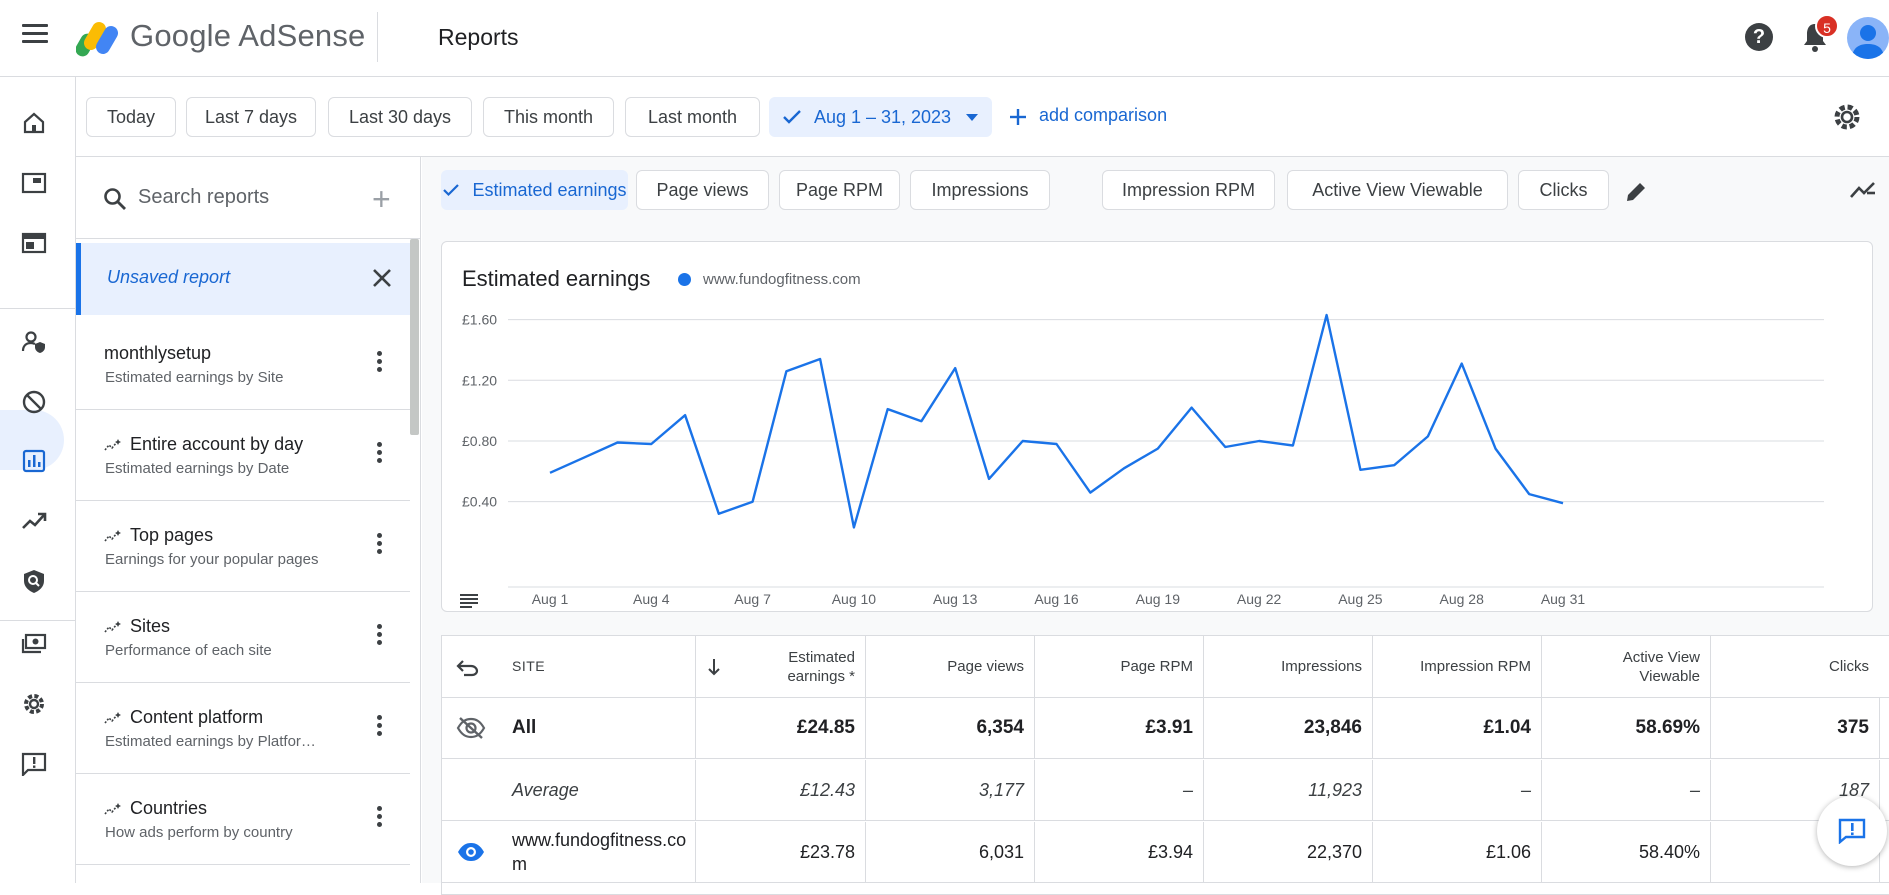  What do you see at coordinates (243, 364) in the screenshot?
I see `saved-report-item: monthlysetup Estimated earnings by Site` at bounding box center [243, 364].